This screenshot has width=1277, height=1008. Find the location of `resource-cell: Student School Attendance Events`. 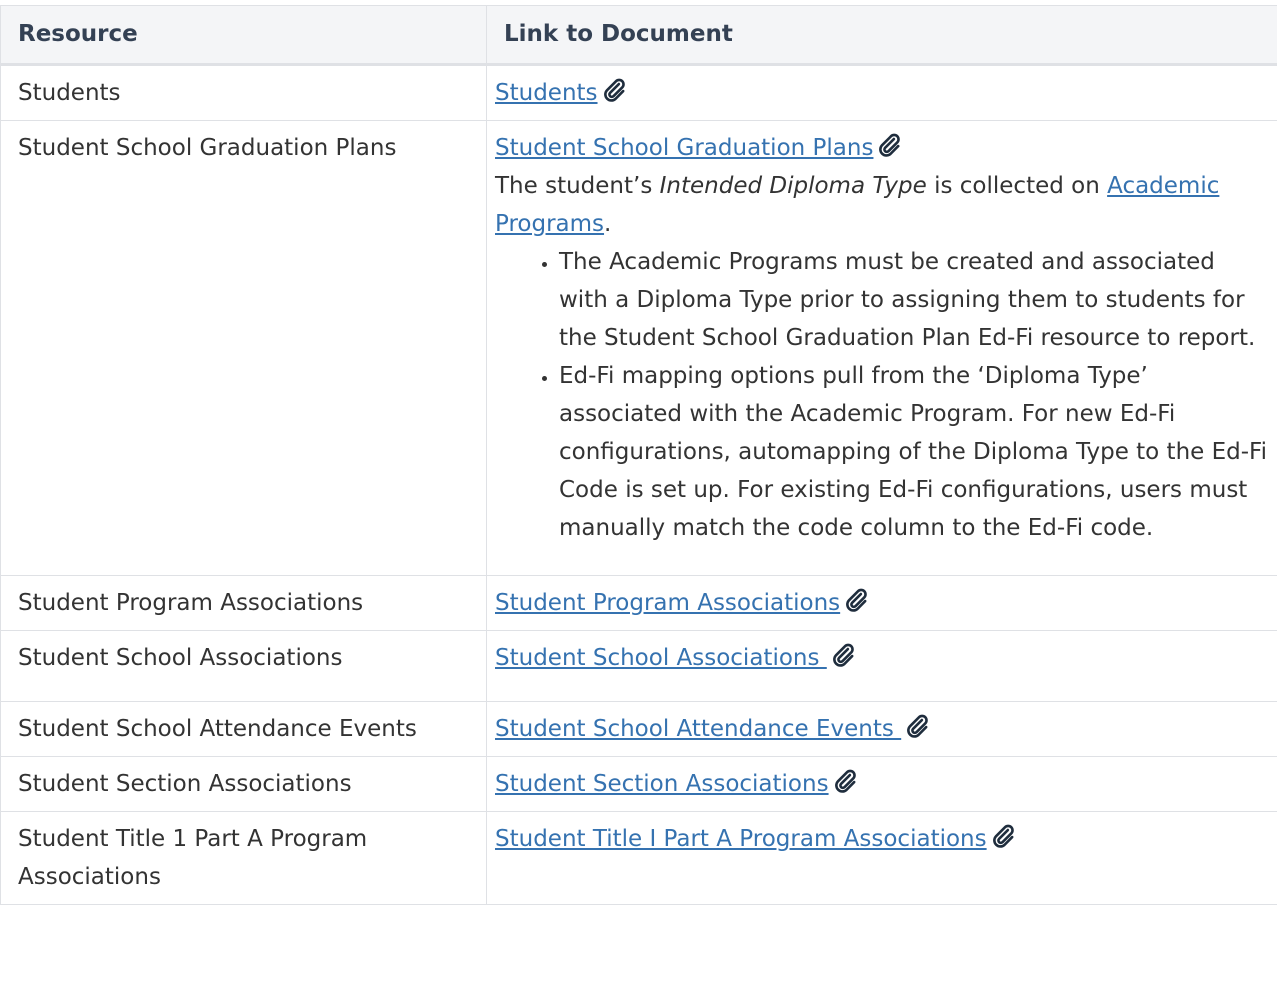

resource-cell: Student School Attendance Events is located at coordinates (244, 729).